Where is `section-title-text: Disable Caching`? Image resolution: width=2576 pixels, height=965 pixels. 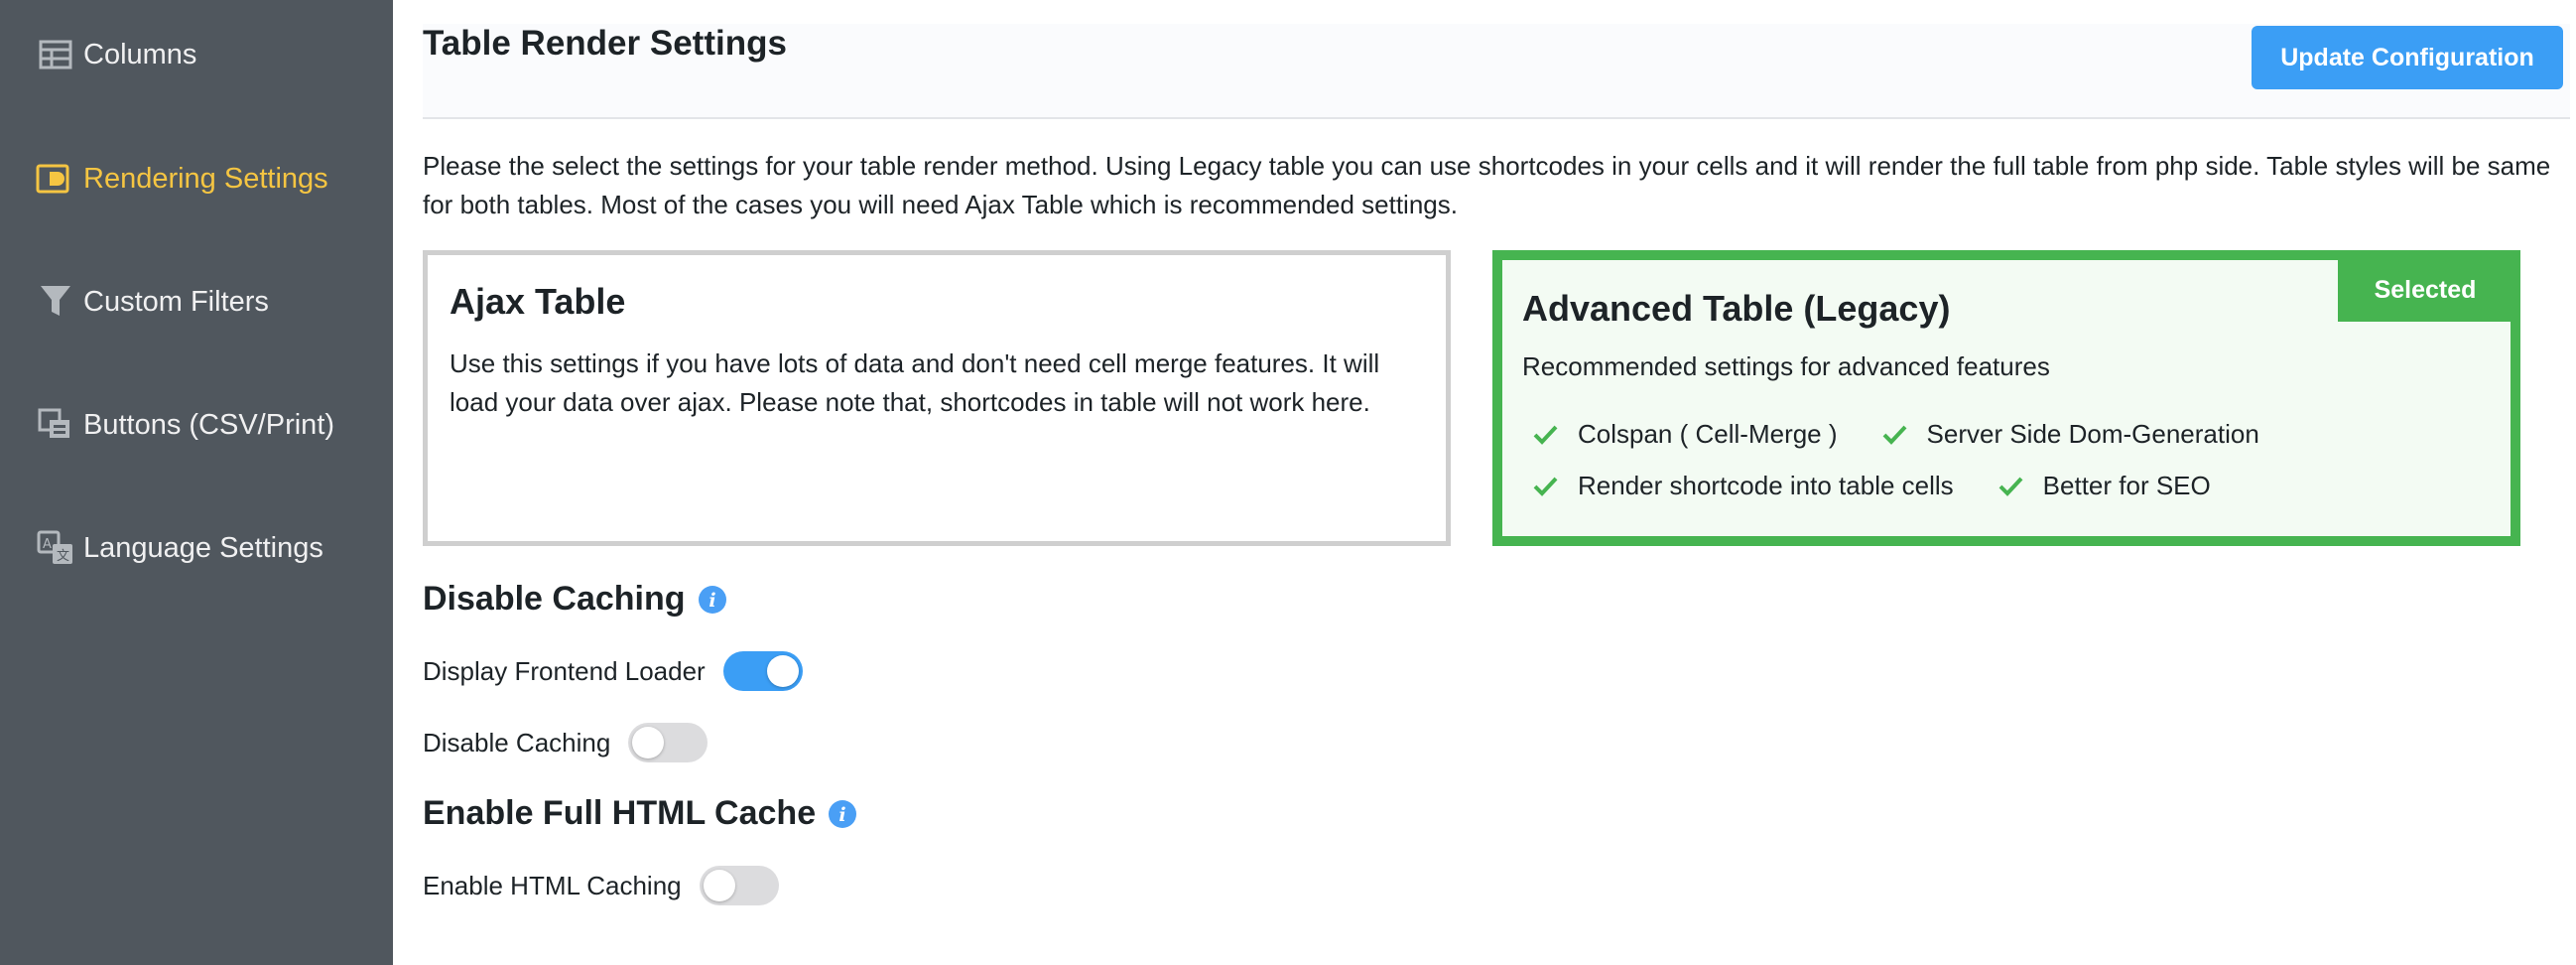
section-title-text: Disable Caching is located at coordinates (555, 599).